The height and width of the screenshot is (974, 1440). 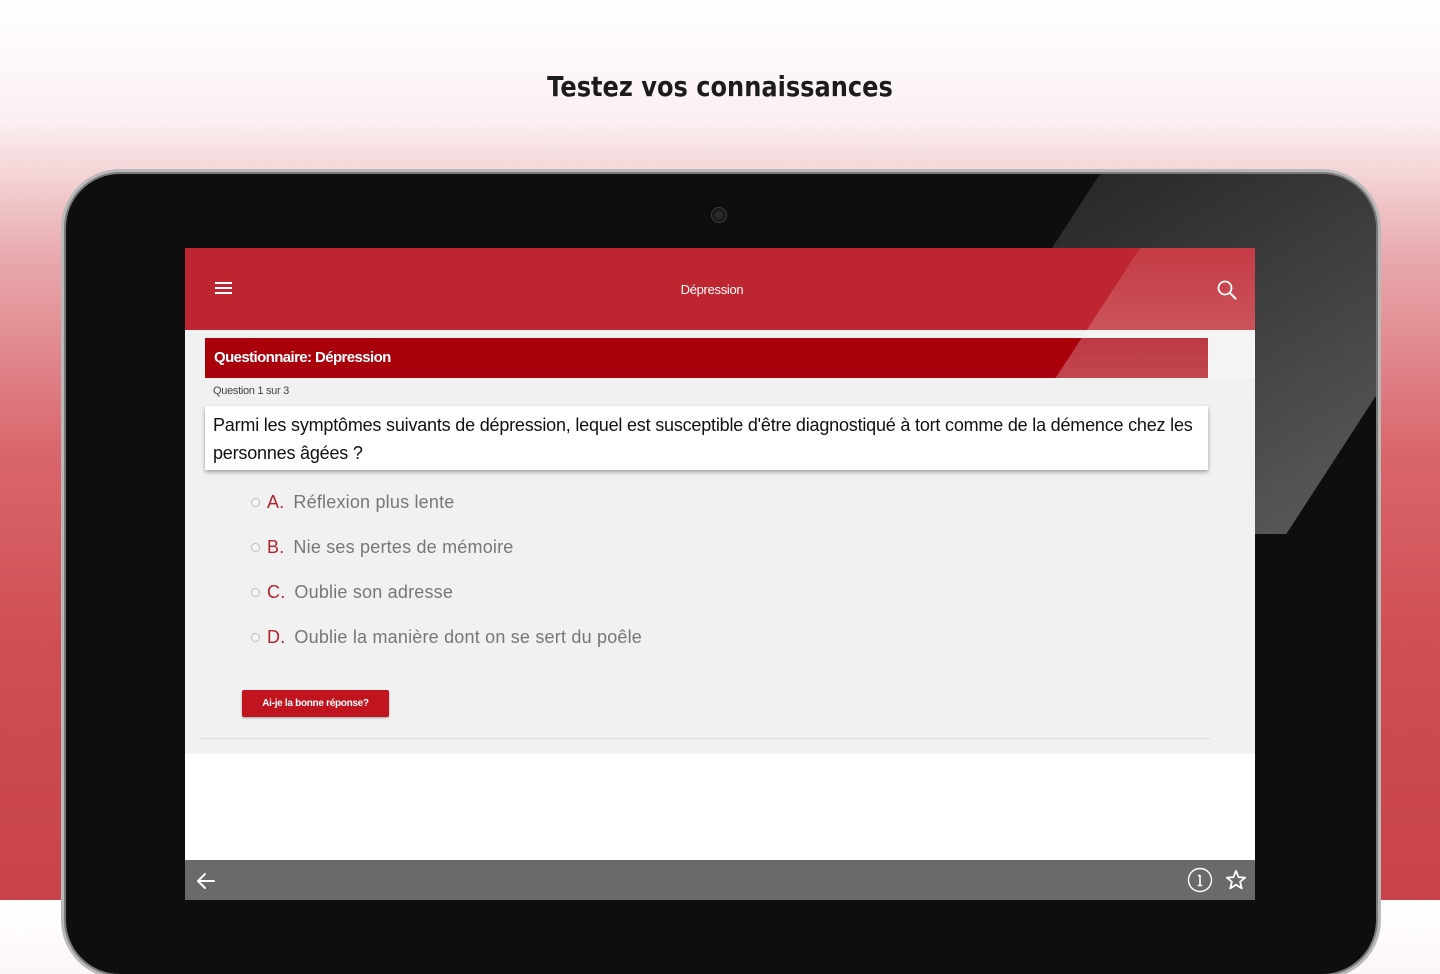 What do you see at coordinates (276, 592) in the screenshot?
I see `option-letter: C.` at bounding box center [276, 592].